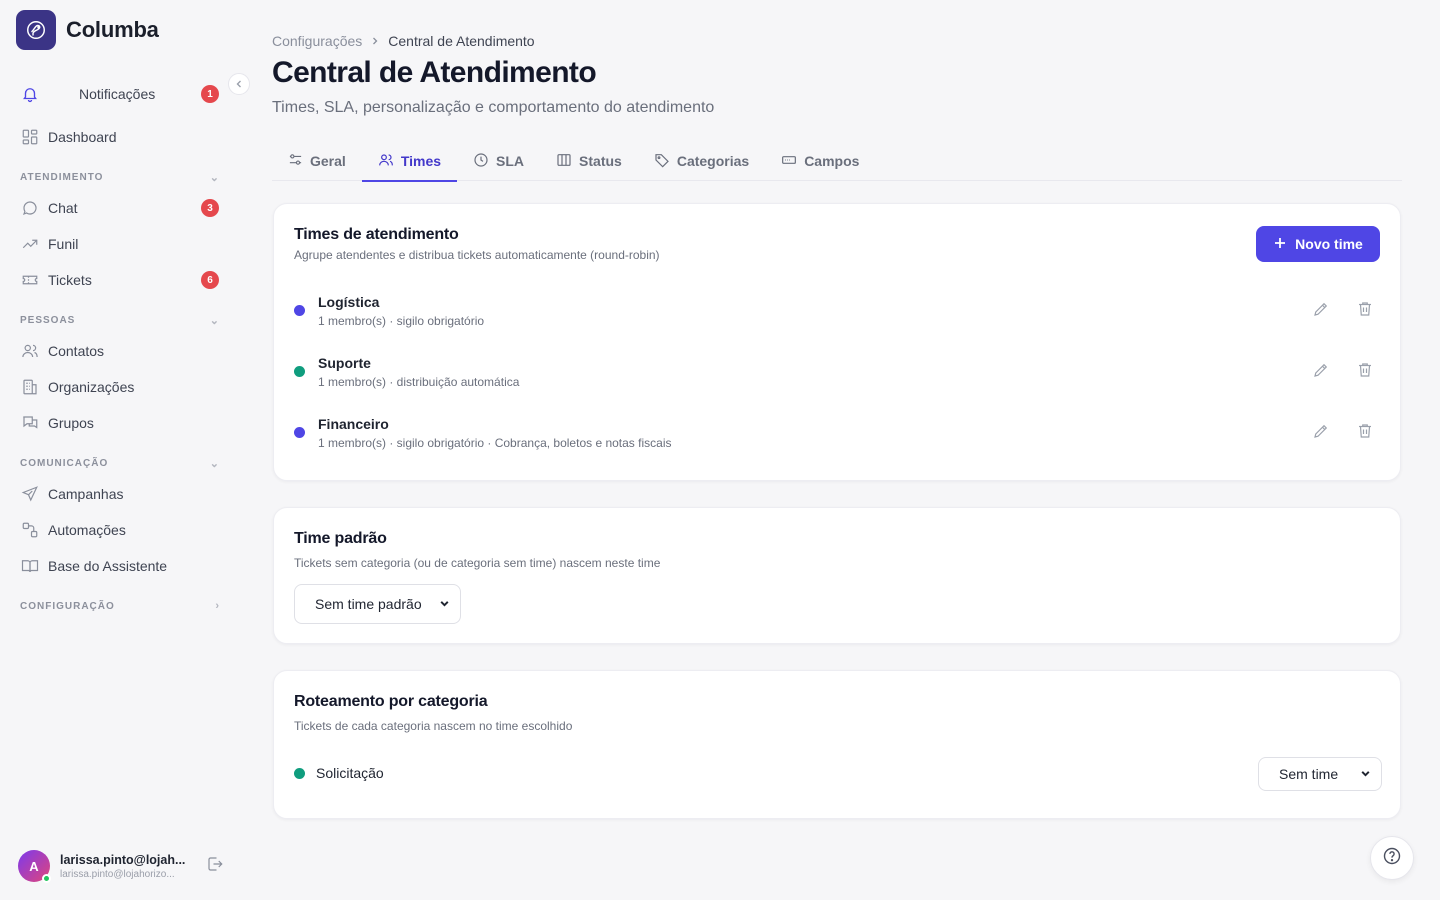  What do you see at coordinates (91, 387) in the screenshot?
I see `sidebar-item-label: Organizações` at bounding box center [91, 387].